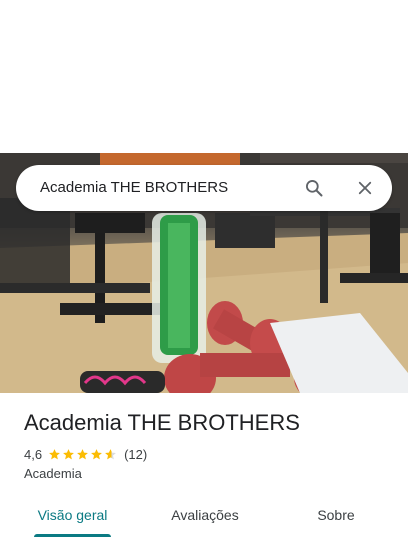 The height and width of the screenshot is (546, 408). I want to click on star-rating, so click(83, 454).